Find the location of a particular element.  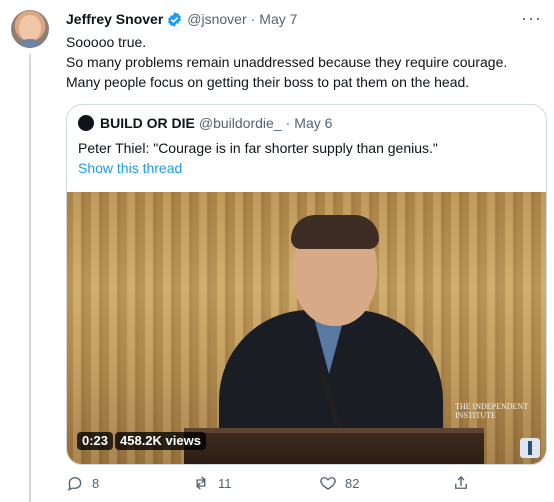

retweet-icon is located at coordinates (201, 483).